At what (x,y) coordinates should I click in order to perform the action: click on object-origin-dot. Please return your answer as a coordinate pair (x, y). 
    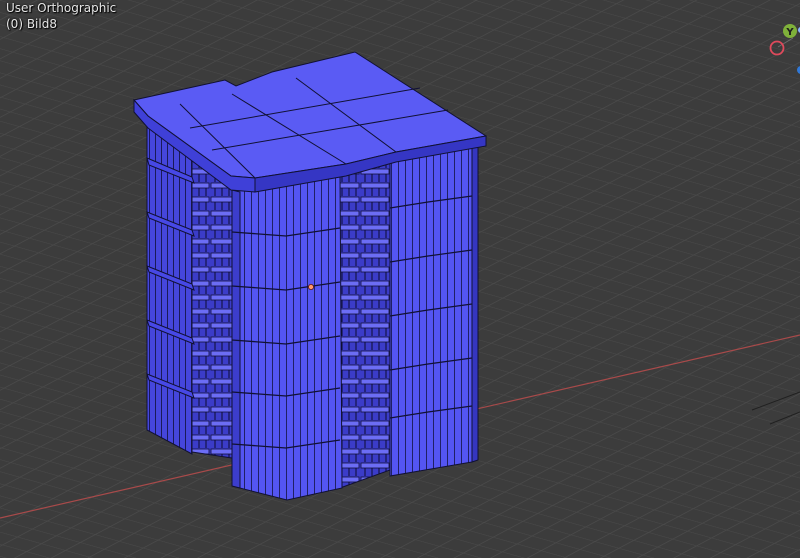
    Looking at the image, I should click on (310, 286).